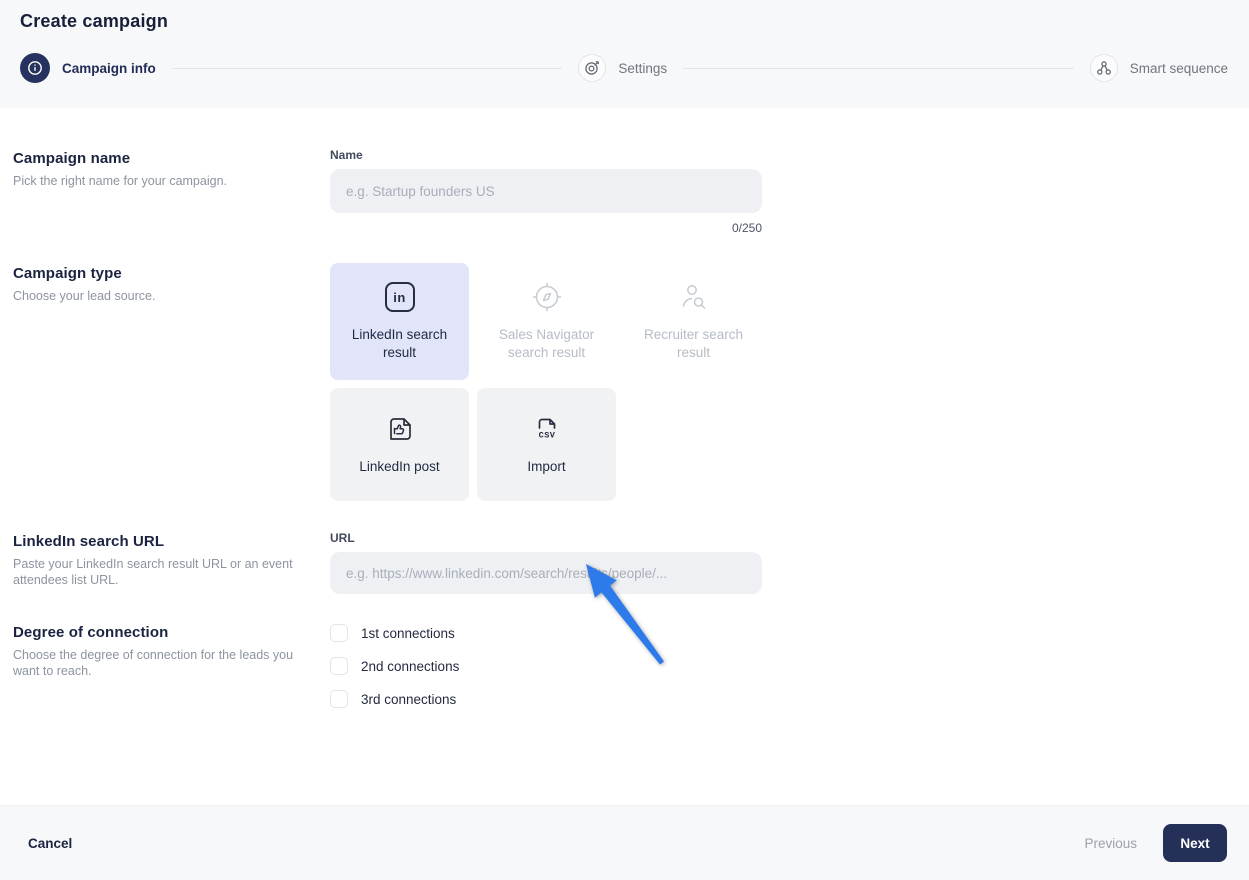 The height and width of the screenshot is (880, 1249). I want to click on campaign-name-input, so click(546, 191).